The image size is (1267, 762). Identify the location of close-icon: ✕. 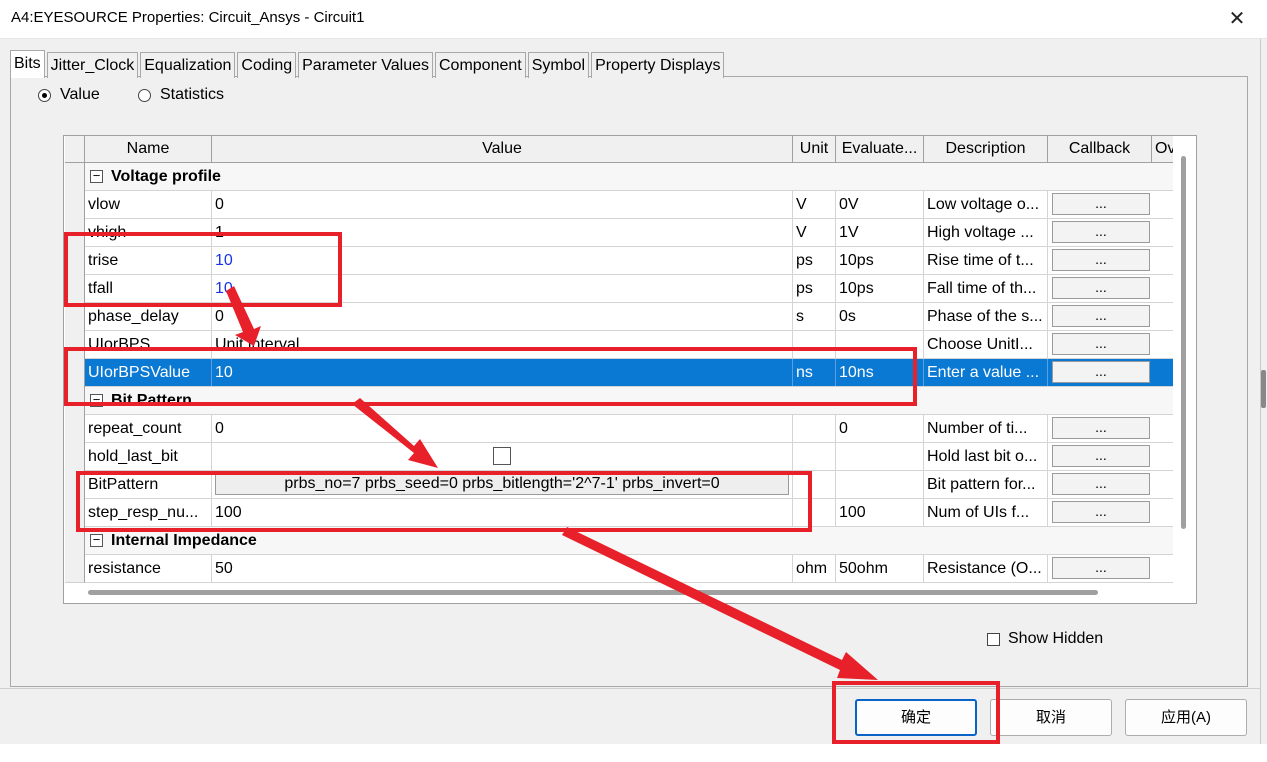
(1237, 19).